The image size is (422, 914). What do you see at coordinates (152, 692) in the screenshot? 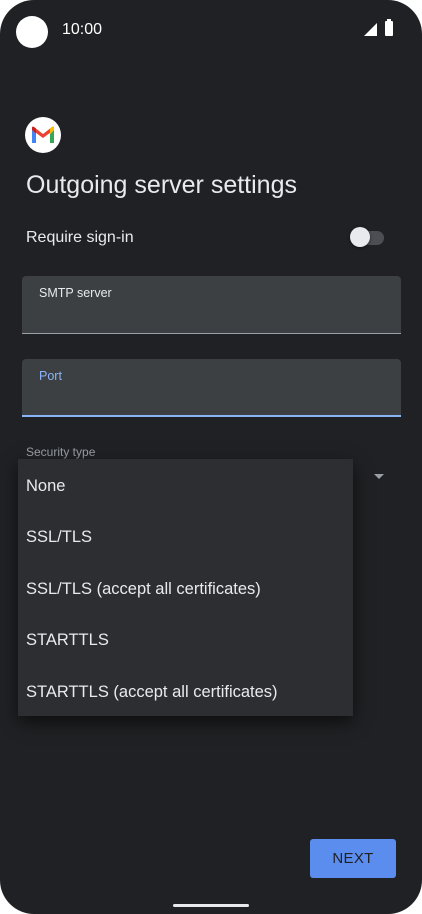
I see `menu-item-starttls-accept-all: STARTTLS (accept all certificates)` at bounding box center [152, 692].